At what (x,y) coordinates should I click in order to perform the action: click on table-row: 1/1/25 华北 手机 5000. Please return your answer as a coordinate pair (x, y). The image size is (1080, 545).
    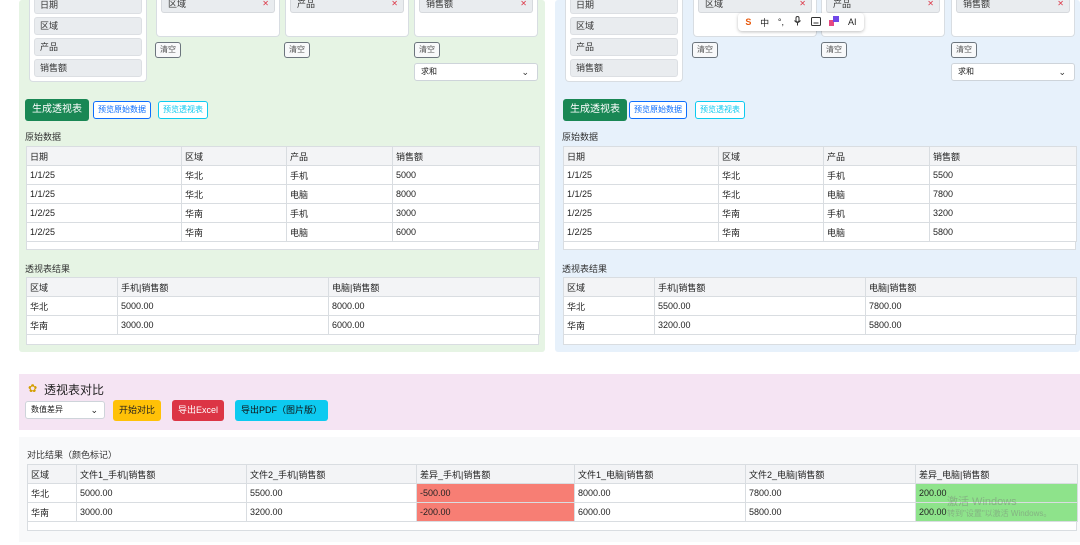
    Looking at the image, I should click on (283, 175).